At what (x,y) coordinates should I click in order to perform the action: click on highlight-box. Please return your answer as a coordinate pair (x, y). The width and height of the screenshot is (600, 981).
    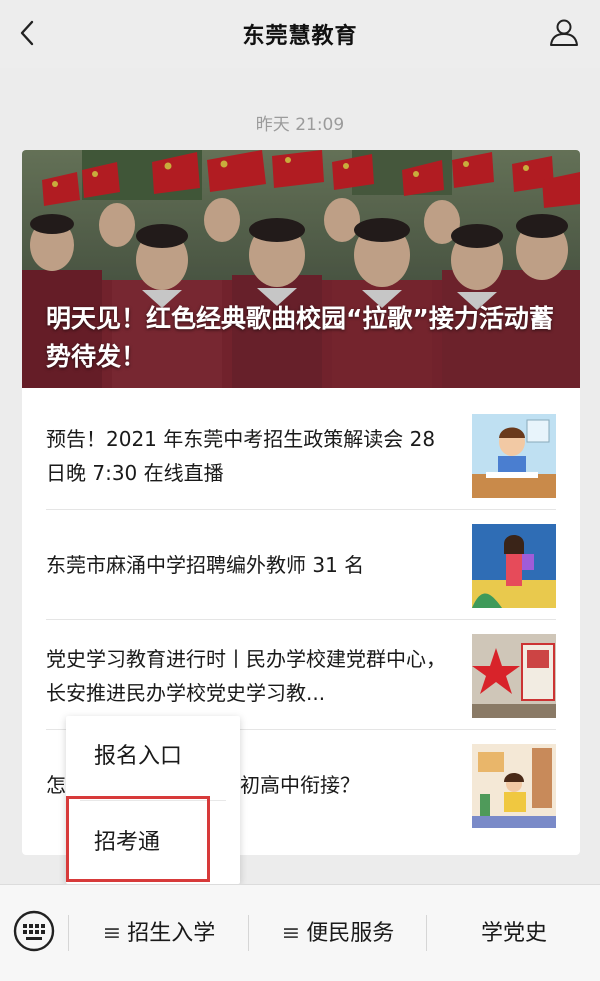
    Looking at the image, I should click on (138, 839).